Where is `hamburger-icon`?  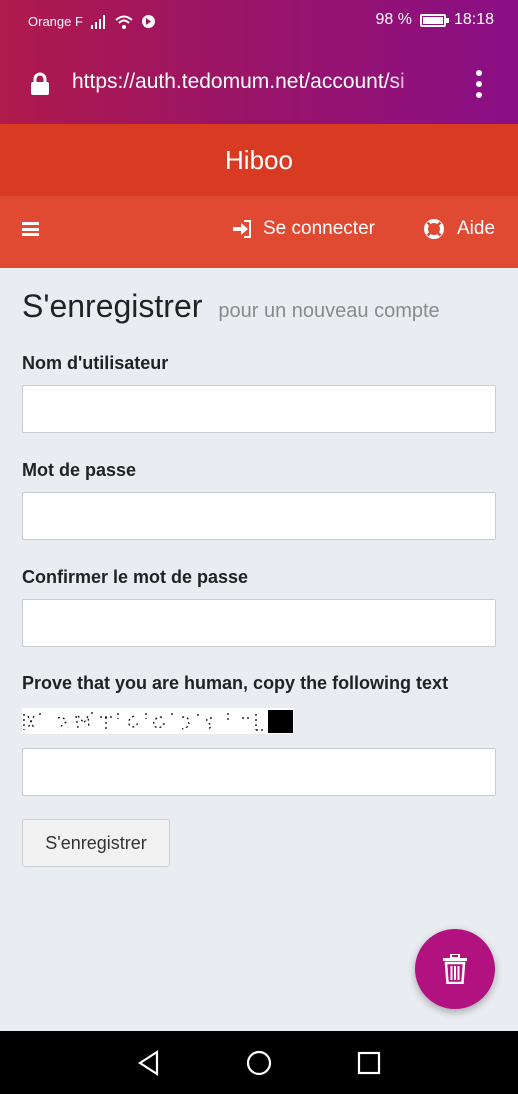
hamburger-icon is located at coordinates (30, 229).